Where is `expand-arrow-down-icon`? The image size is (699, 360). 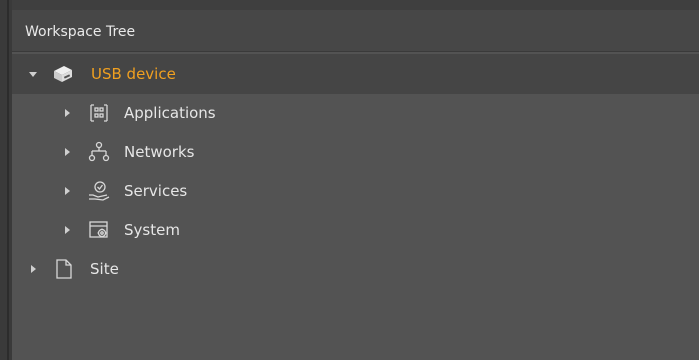
expand-arrow-down-icon is located at coordinates (33, 74).